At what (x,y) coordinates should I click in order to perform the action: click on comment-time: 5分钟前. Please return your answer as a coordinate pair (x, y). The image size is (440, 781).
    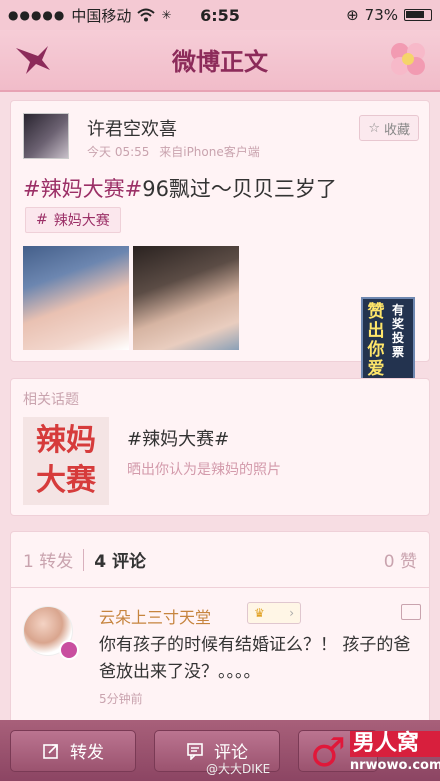
    Looking at the image, I should click on (121, 699).